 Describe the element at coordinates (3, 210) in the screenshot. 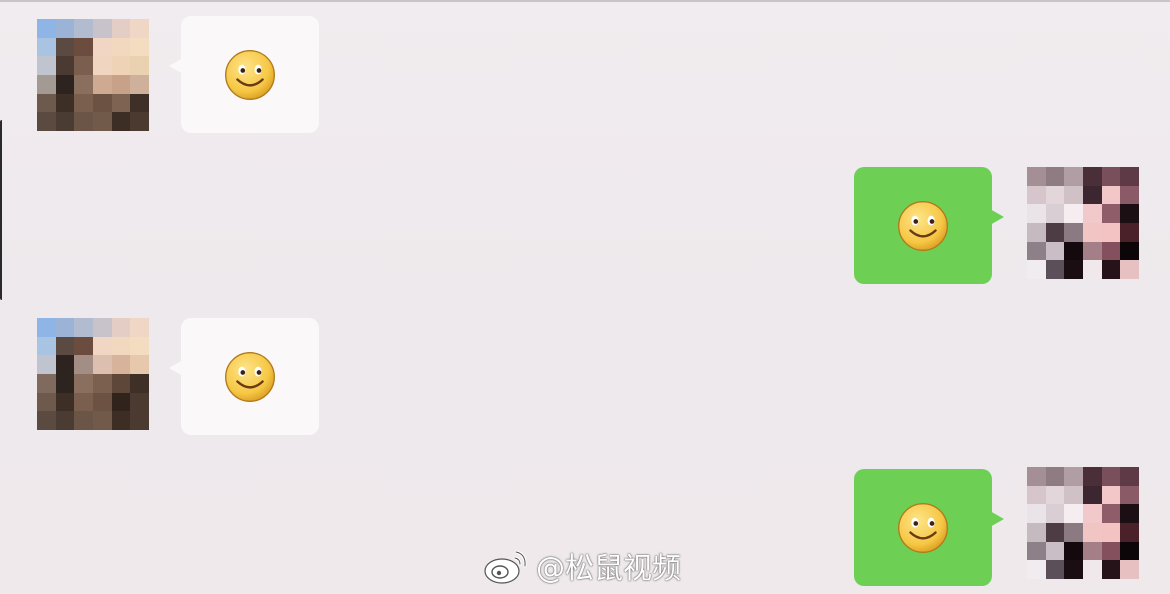

I see `edge-shadow` at that location.